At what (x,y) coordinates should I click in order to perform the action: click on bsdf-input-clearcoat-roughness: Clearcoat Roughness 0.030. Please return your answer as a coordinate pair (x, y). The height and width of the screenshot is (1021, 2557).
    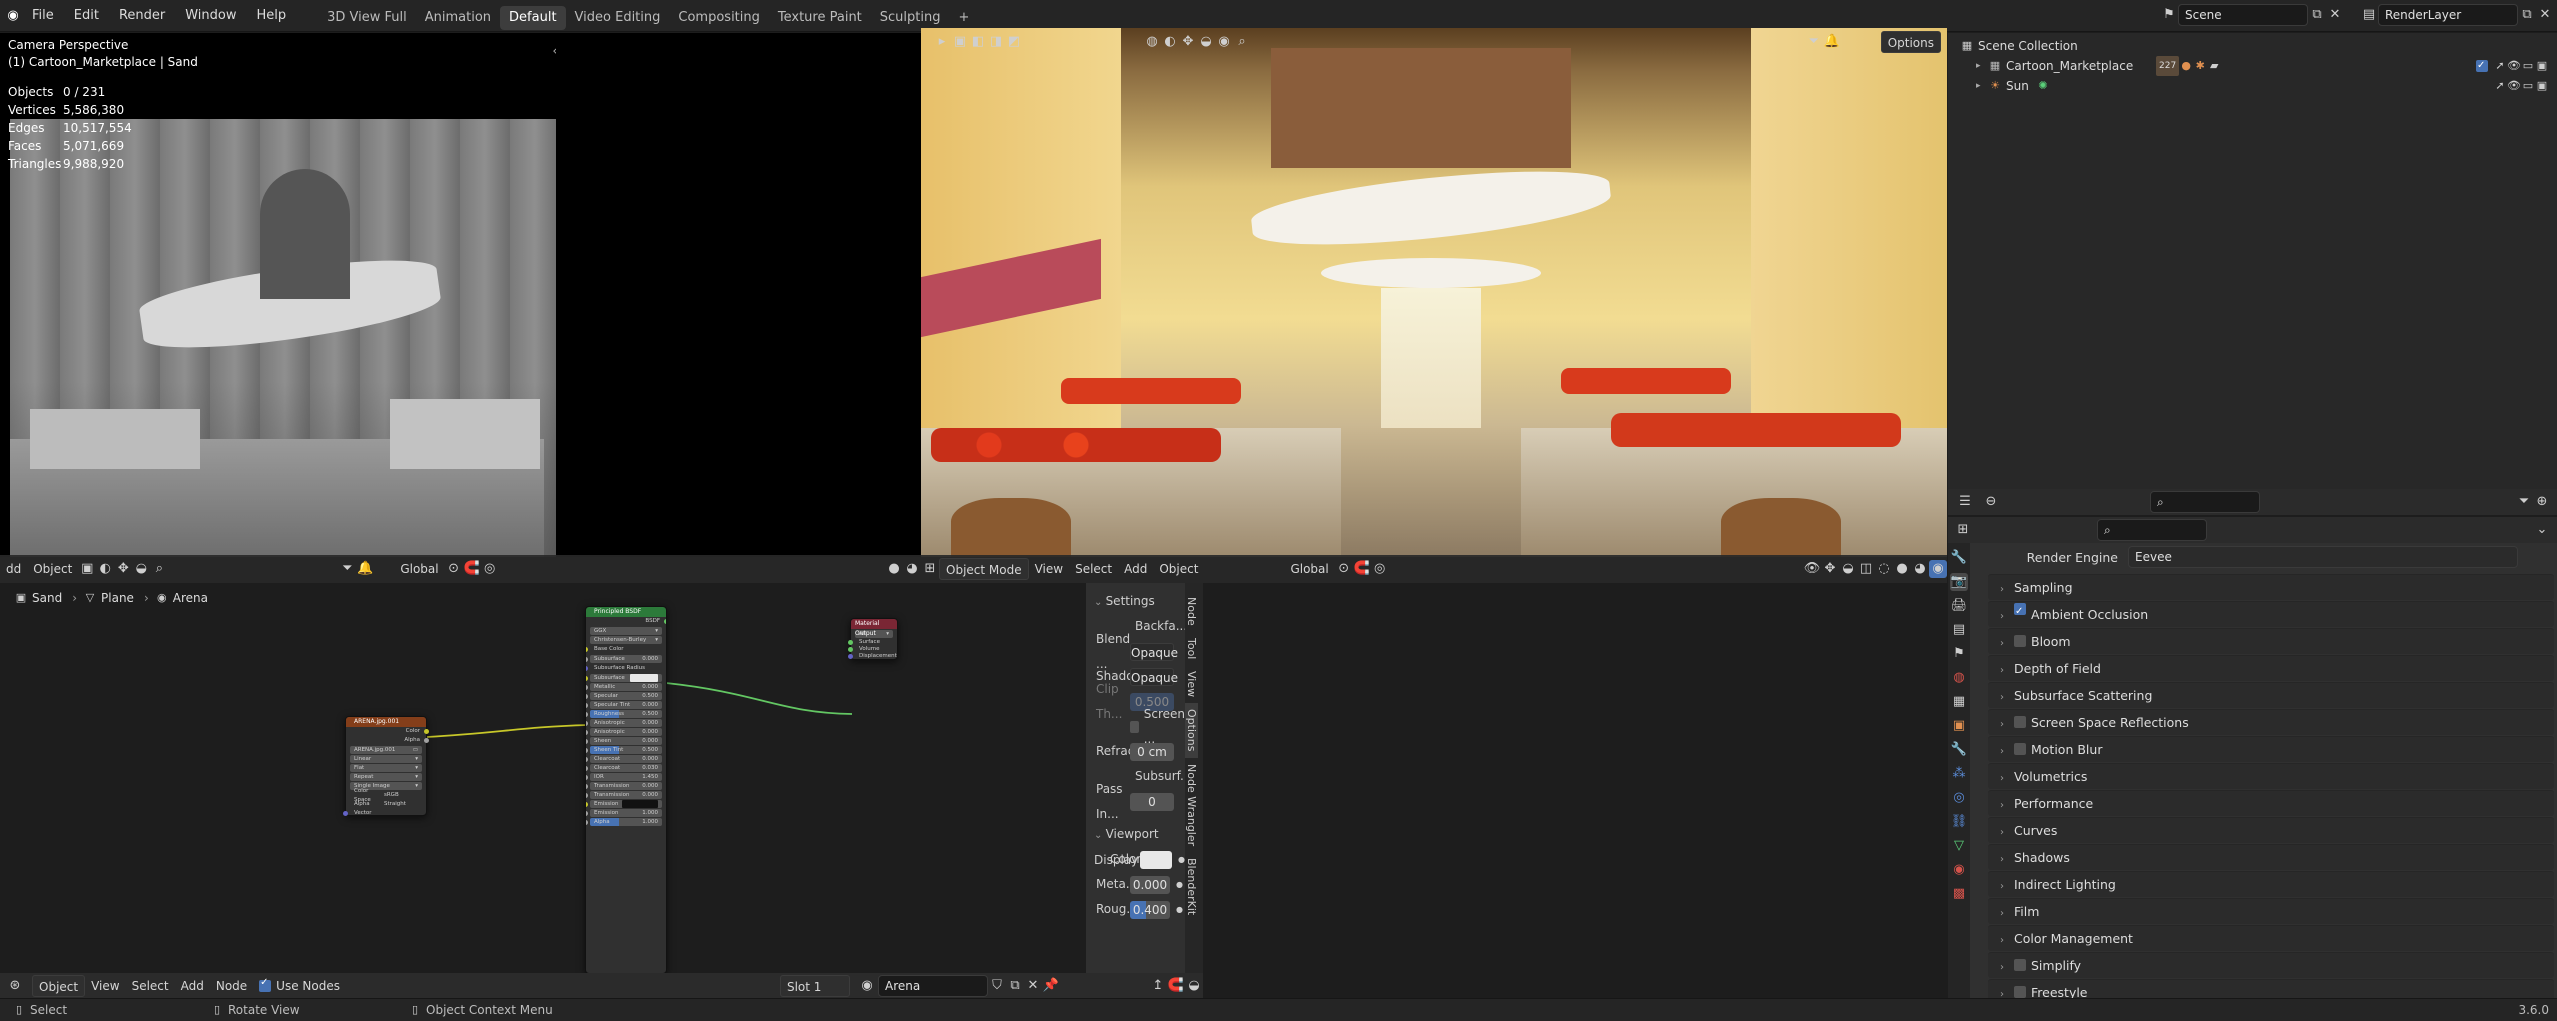
    Looking at the image, I should click on (624, 771).